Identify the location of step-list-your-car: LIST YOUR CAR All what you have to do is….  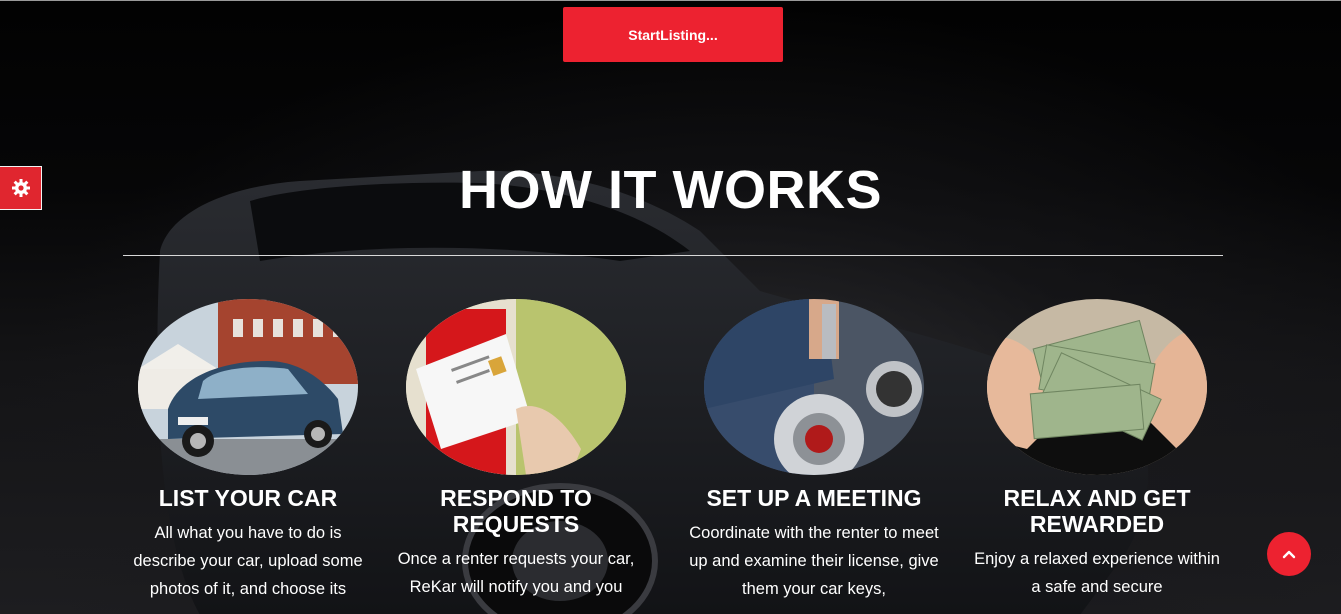
(248, 451).